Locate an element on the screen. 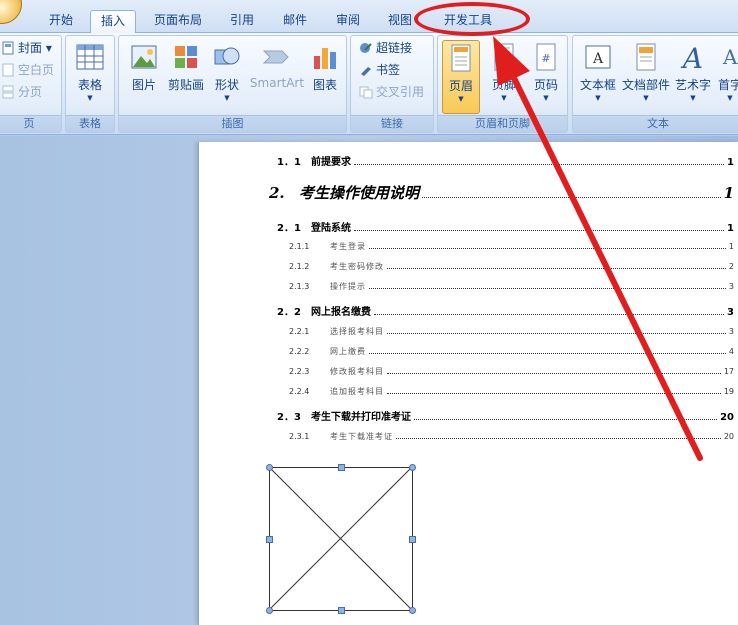  drop-cap-icon: A is located at coordinates (730, 57).